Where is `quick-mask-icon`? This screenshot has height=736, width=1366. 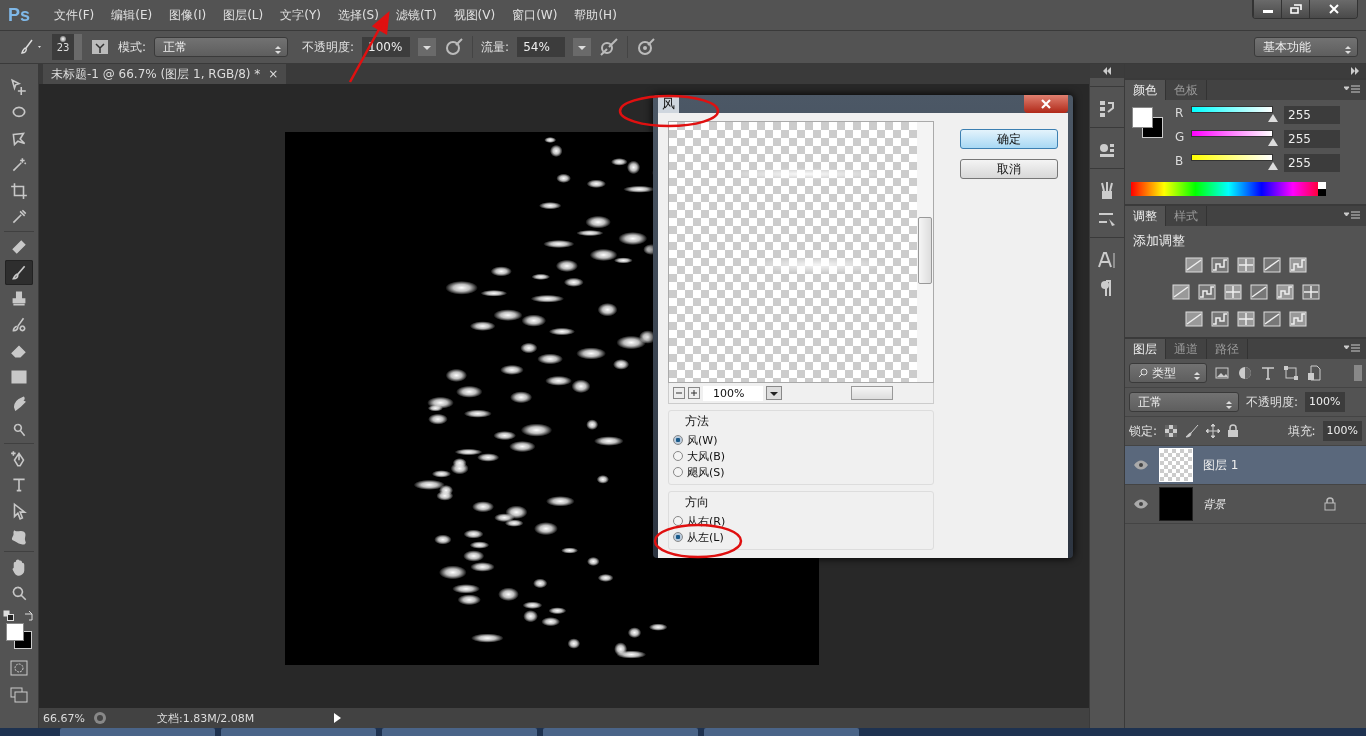
quick-mask-icon is located at coordinates (19, 668).